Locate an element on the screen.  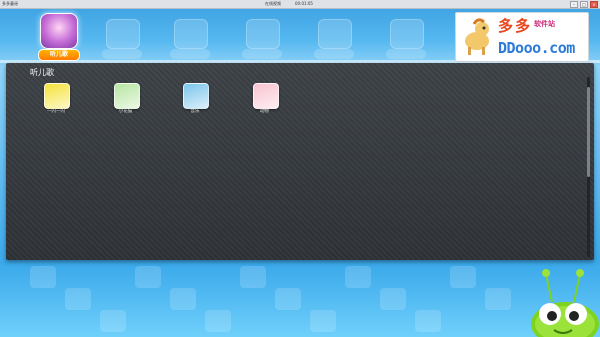
horse-mascot-icon is located at coordinates (477, 36).